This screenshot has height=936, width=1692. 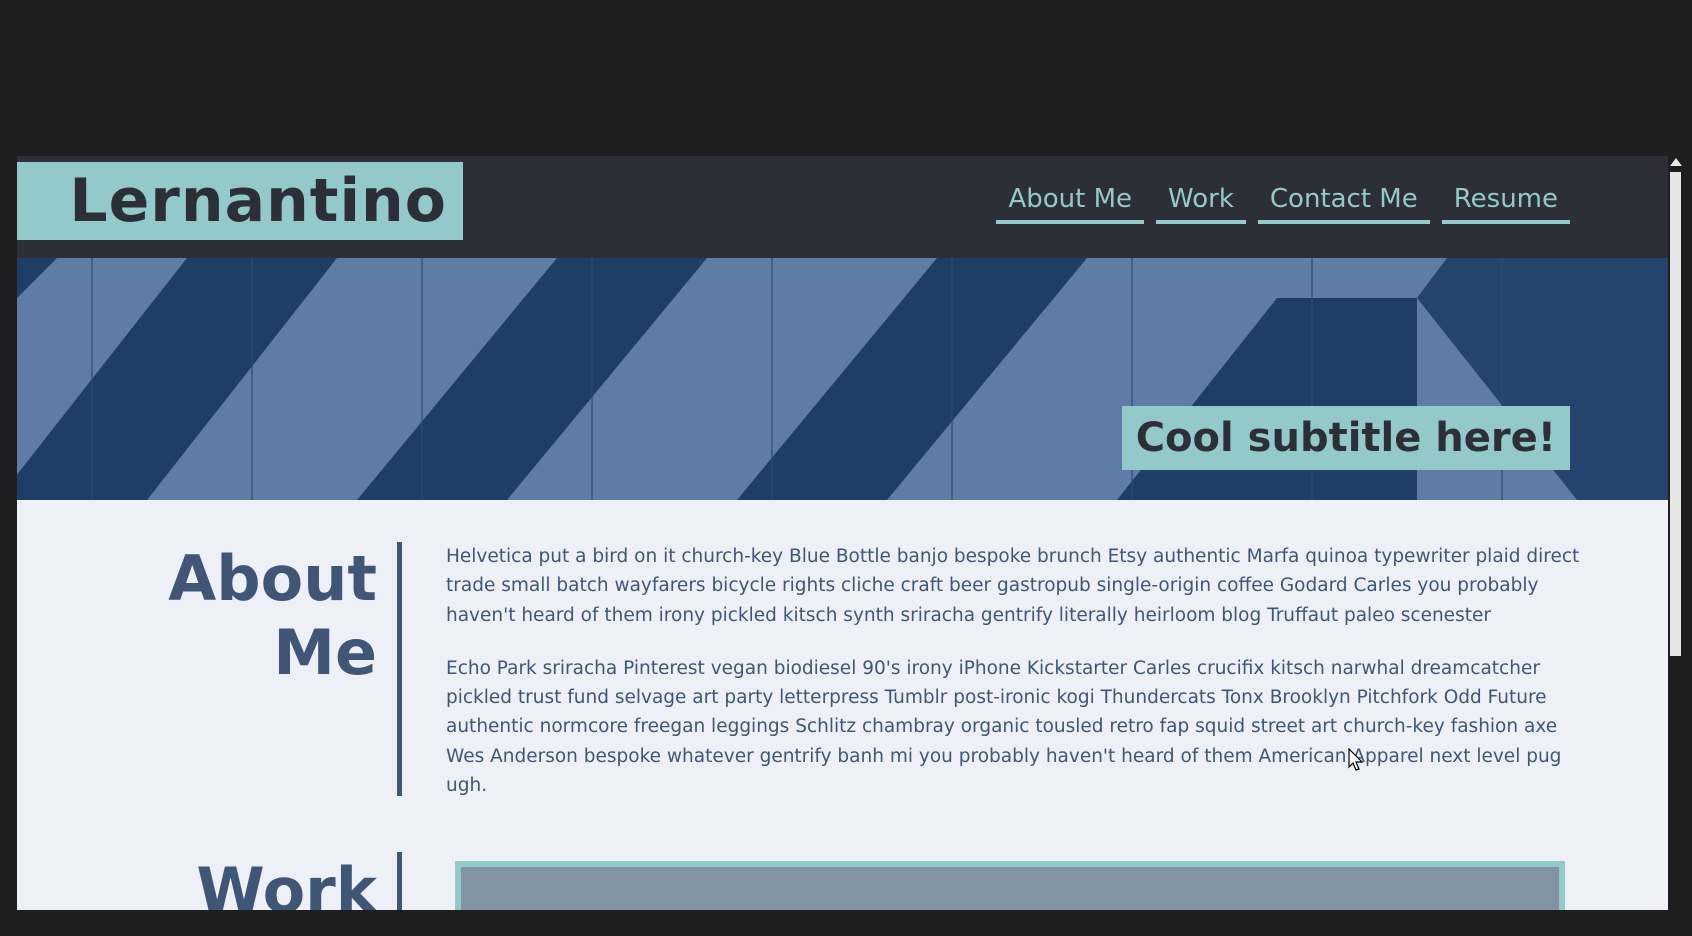 I want to click on chevron-up-icon, so click(x=1676, y=162).